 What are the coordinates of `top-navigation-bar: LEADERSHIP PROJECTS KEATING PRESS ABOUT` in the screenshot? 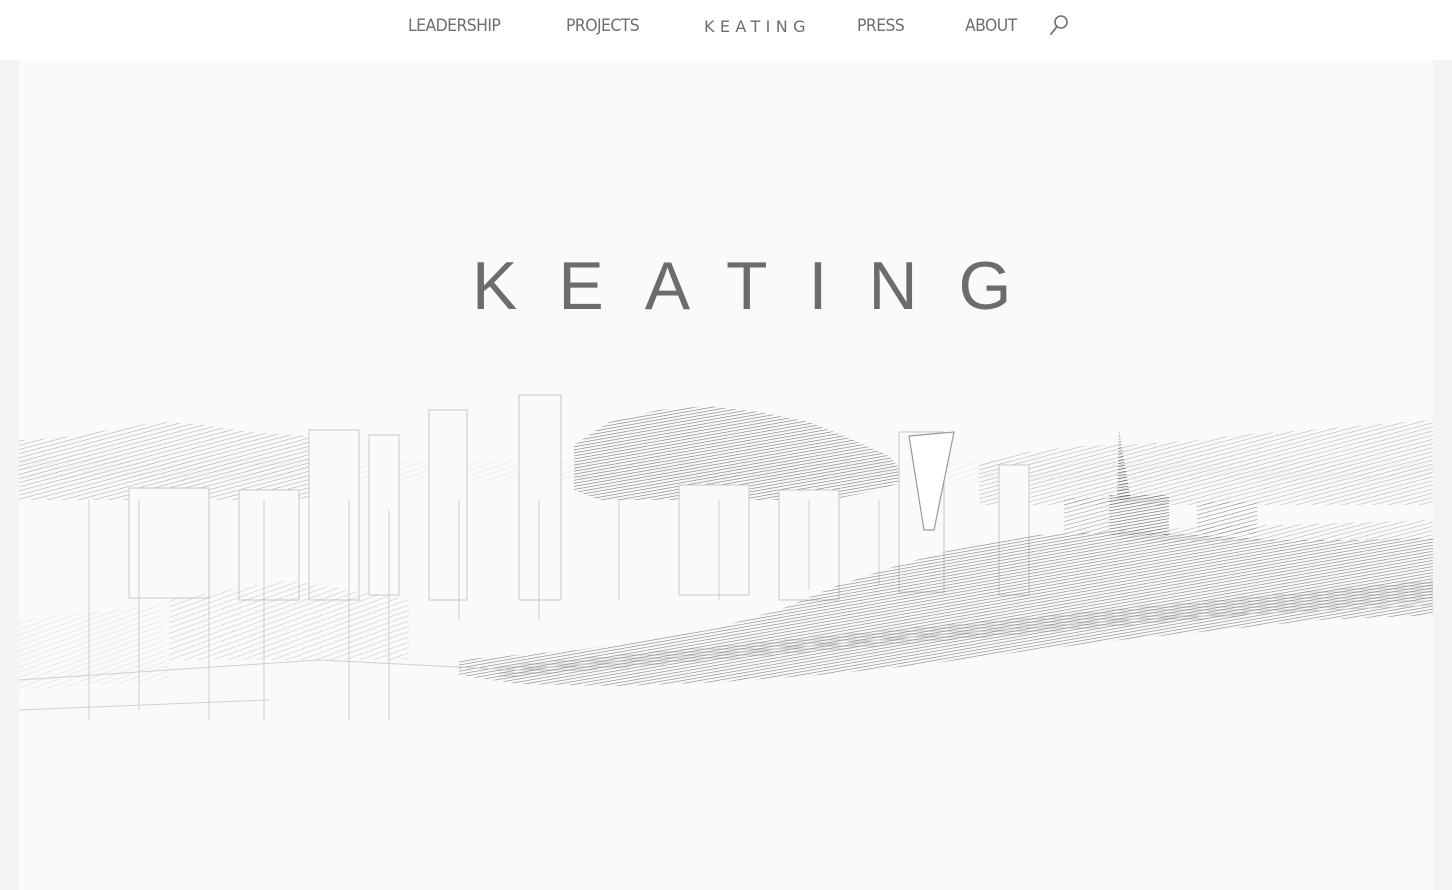 It's located at (726, 30).